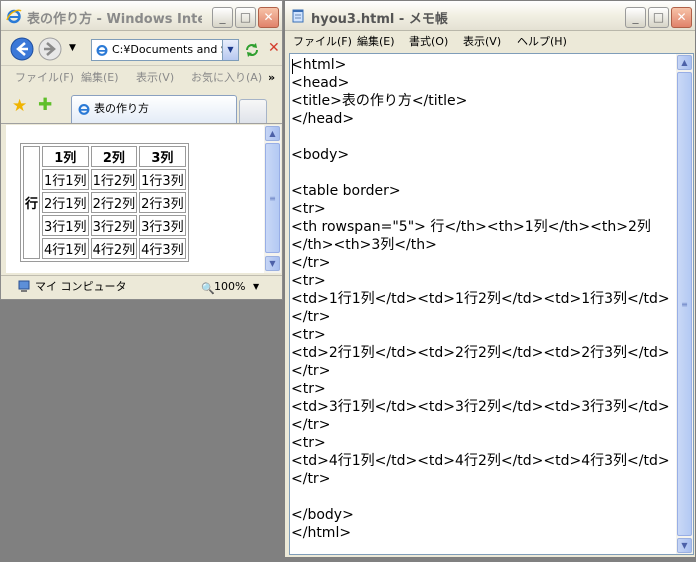 This screenshot has width=696, height=562. I want to click on table-cell: 3行1列, so click(65, 225).